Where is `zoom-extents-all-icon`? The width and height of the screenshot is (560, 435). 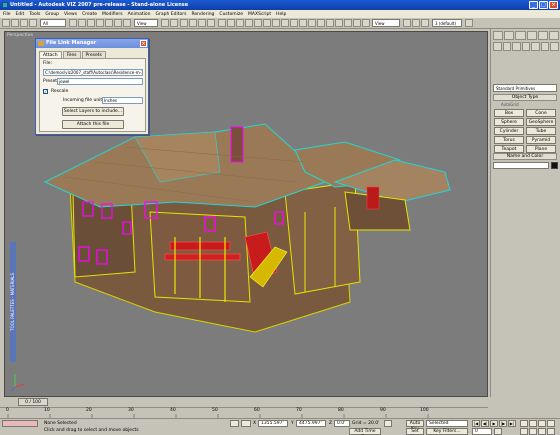
zoom-extents-all-icon is located at coordinates (551, 423).